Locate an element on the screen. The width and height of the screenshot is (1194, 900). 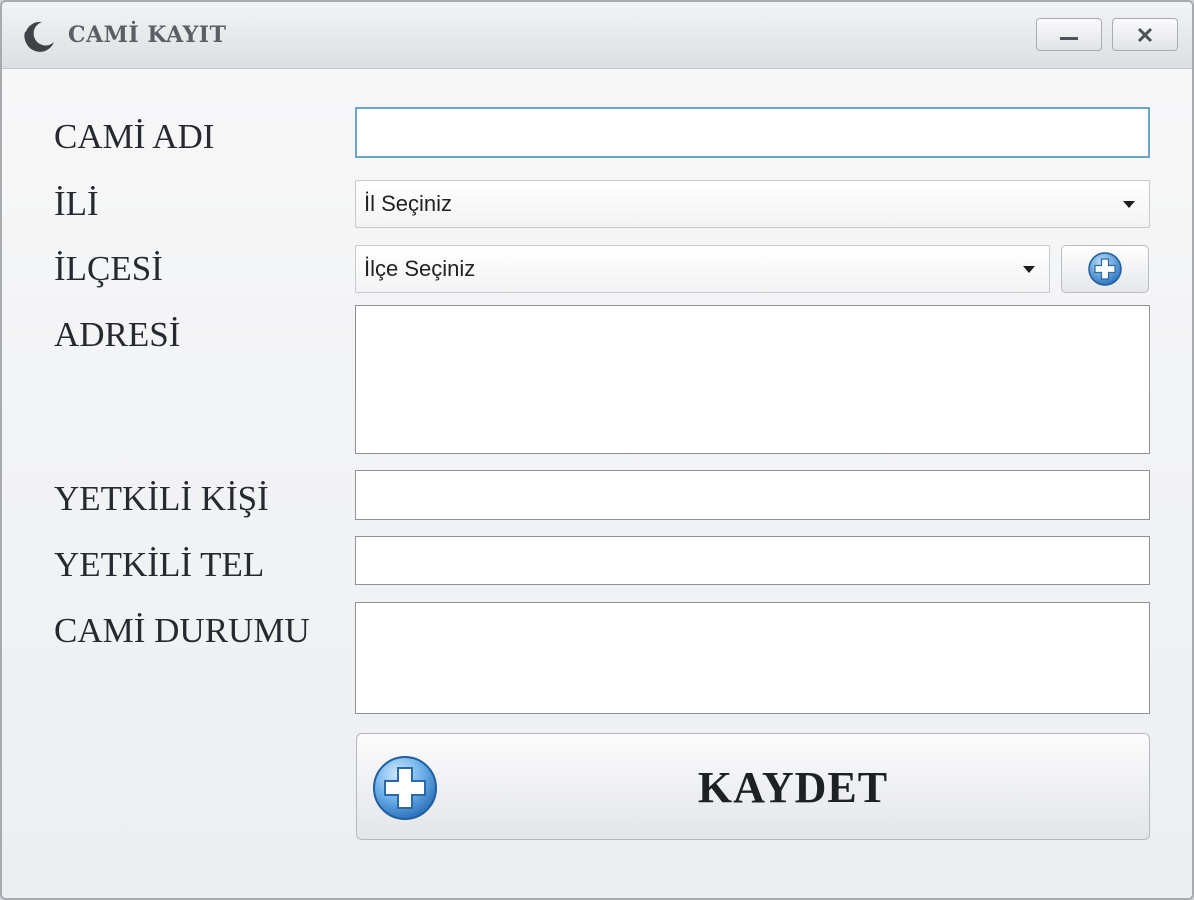
save-button: KAYDET is located at coordinates (753, 786).